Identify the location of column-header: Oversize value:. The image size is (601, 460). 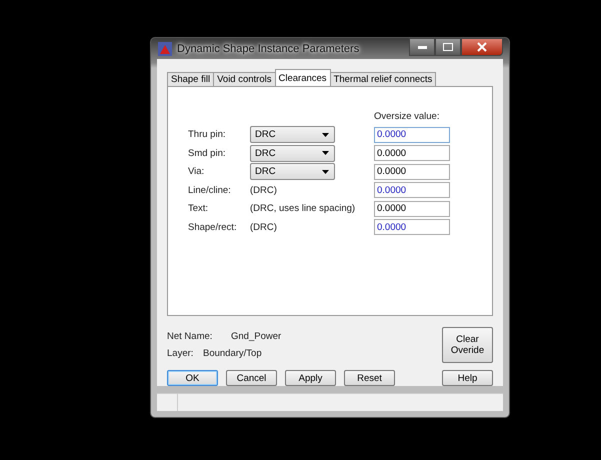
(407, 117).